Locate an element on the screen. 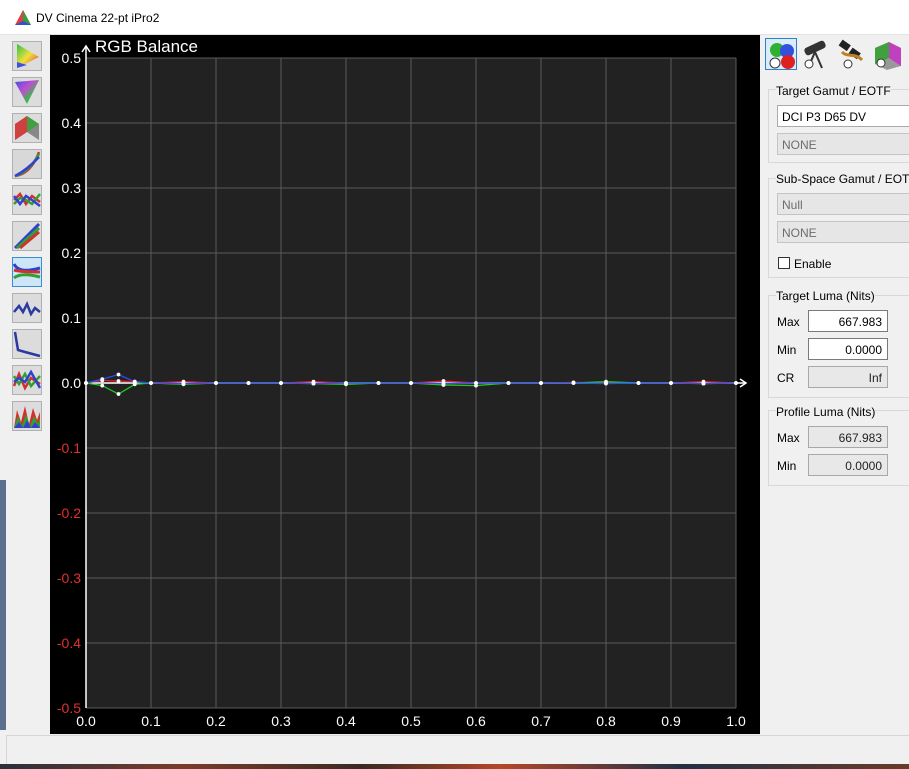 This screenshot has width=909, height=769. target-luma-label: Target Luma (Nits) is located at coordinates (825, 296).